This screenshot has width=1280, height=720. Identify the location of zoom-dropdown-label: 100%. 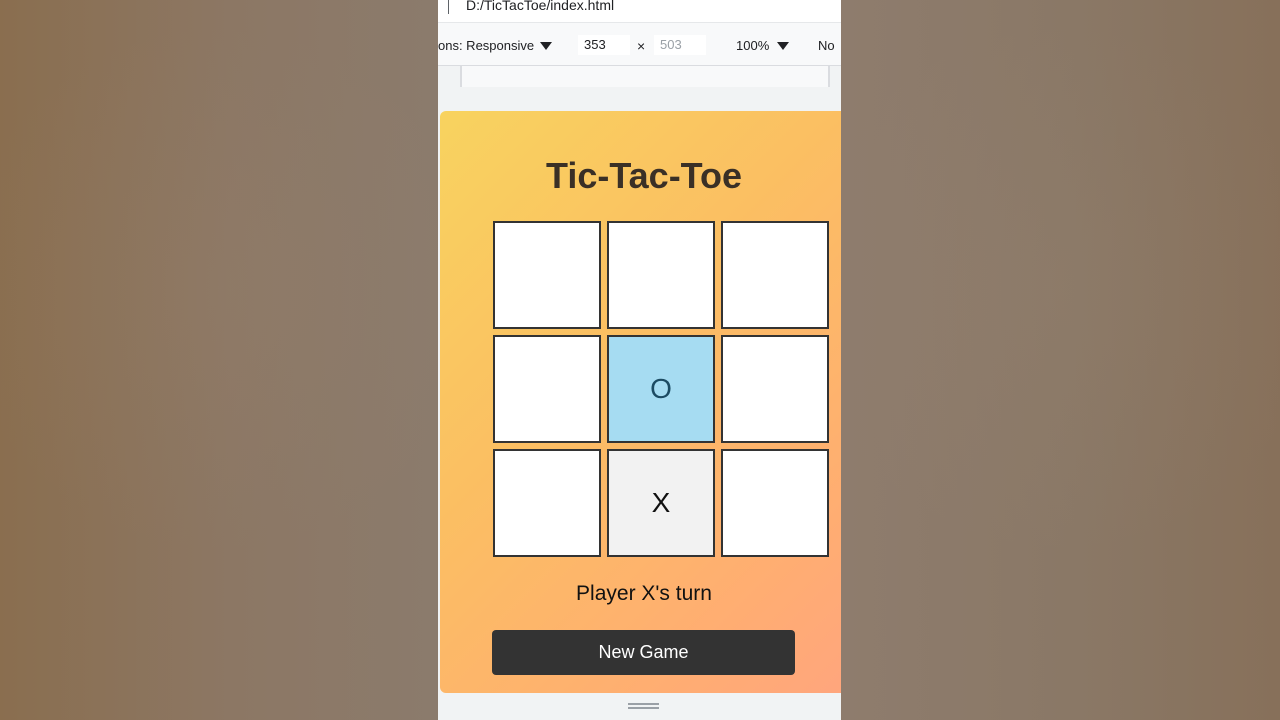
(752, 45).